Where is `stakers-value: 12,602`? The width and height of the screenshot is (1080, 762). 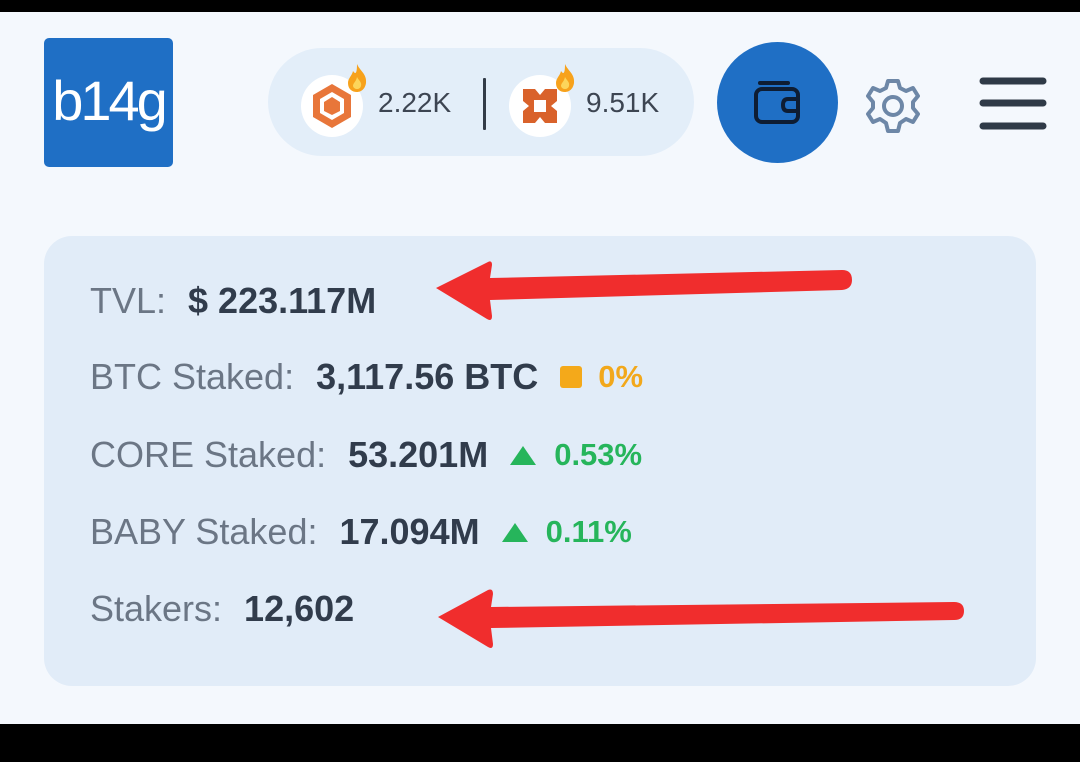 stakers-value: 12,602 is located at coordinates (299, 608).